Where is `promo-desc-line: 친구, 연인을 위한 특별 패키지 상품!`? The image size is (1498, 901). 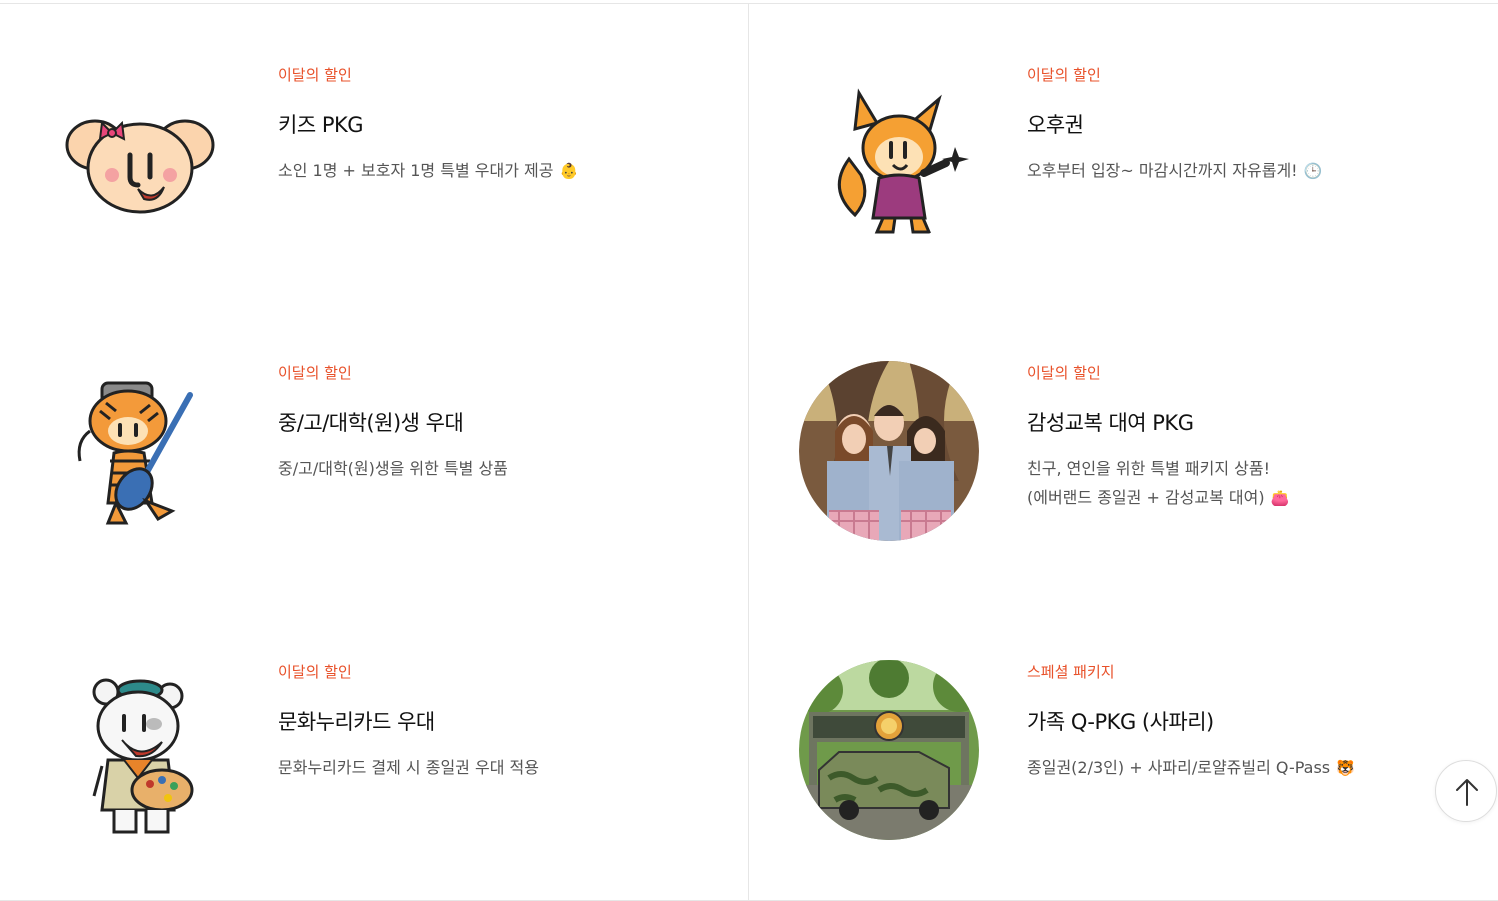 promo-desc-line: 친구, 연인을 위한 특별 패키지 상품! is located at coordinates (1149, 468).